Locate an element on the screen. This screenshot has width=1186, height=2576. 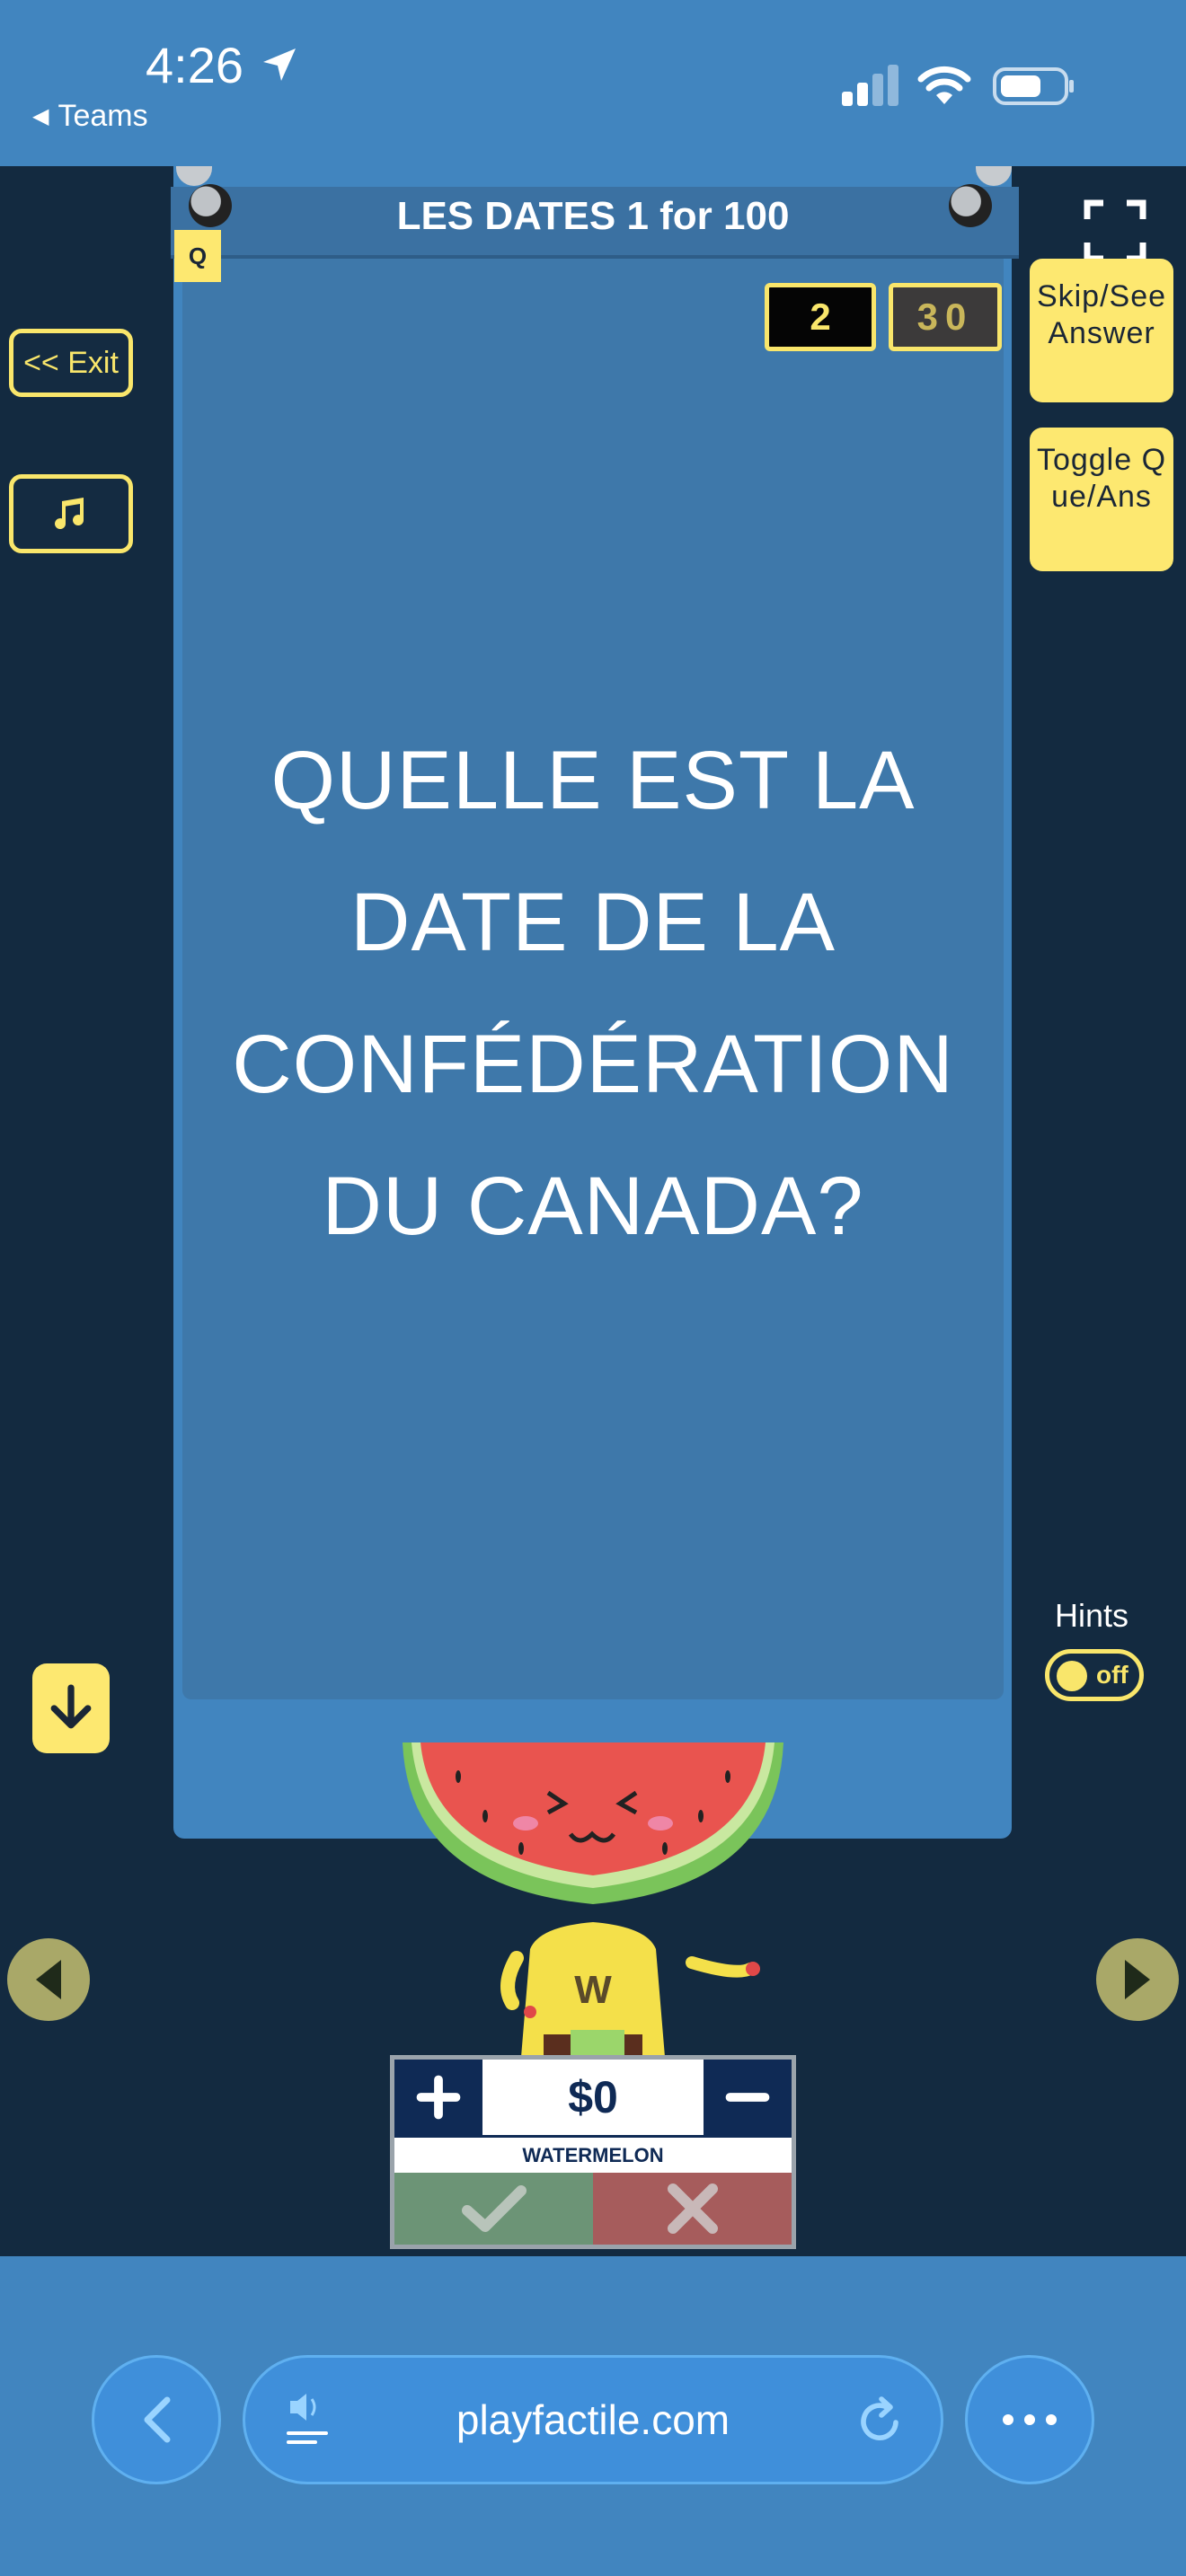
music-note-icon is located at coordinates (69, 514).